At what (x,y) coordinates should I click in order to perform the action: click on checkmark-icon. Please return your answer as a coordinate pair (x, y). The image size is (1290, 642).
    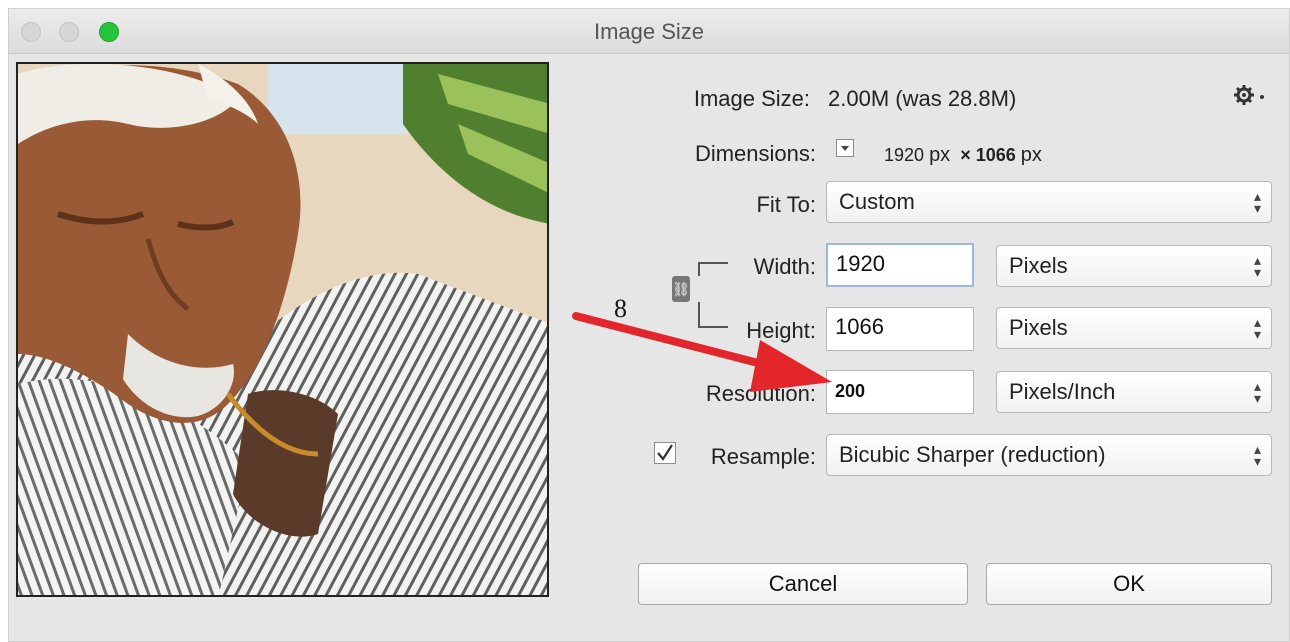
    Looking at the image, I should click on (665, 452).